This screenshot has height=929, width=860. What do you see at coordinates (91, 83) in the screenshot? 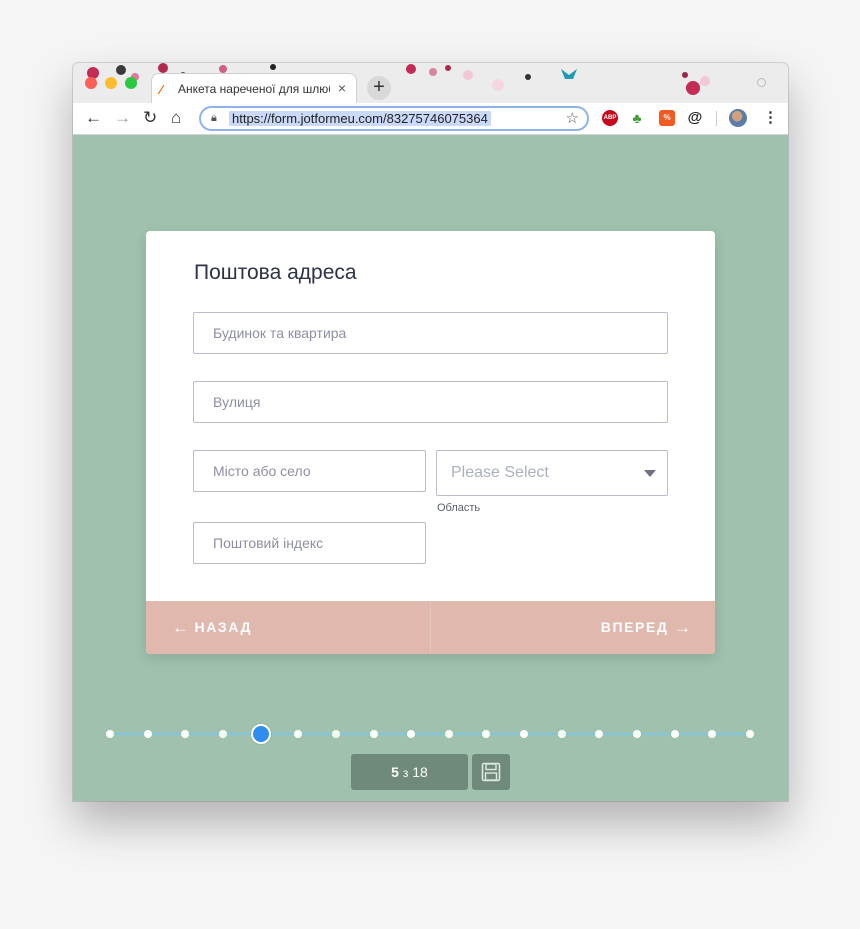
I see `close-window-button` at bounding box center [91, 83].